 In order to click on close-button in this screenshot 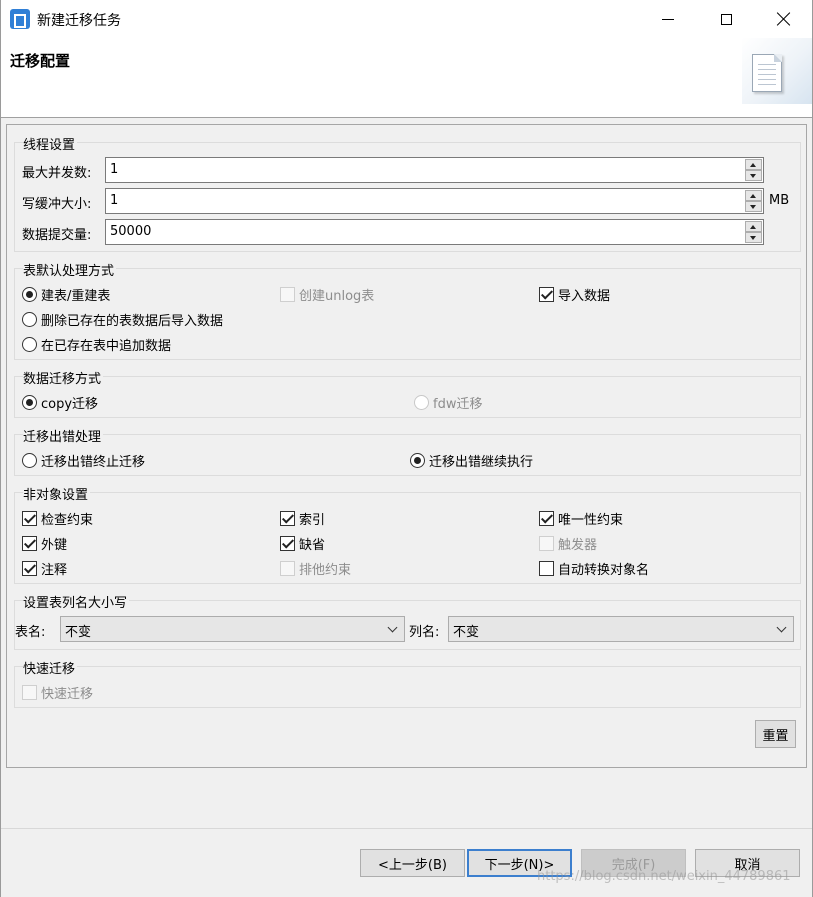, I will do `click(784, 19)`.